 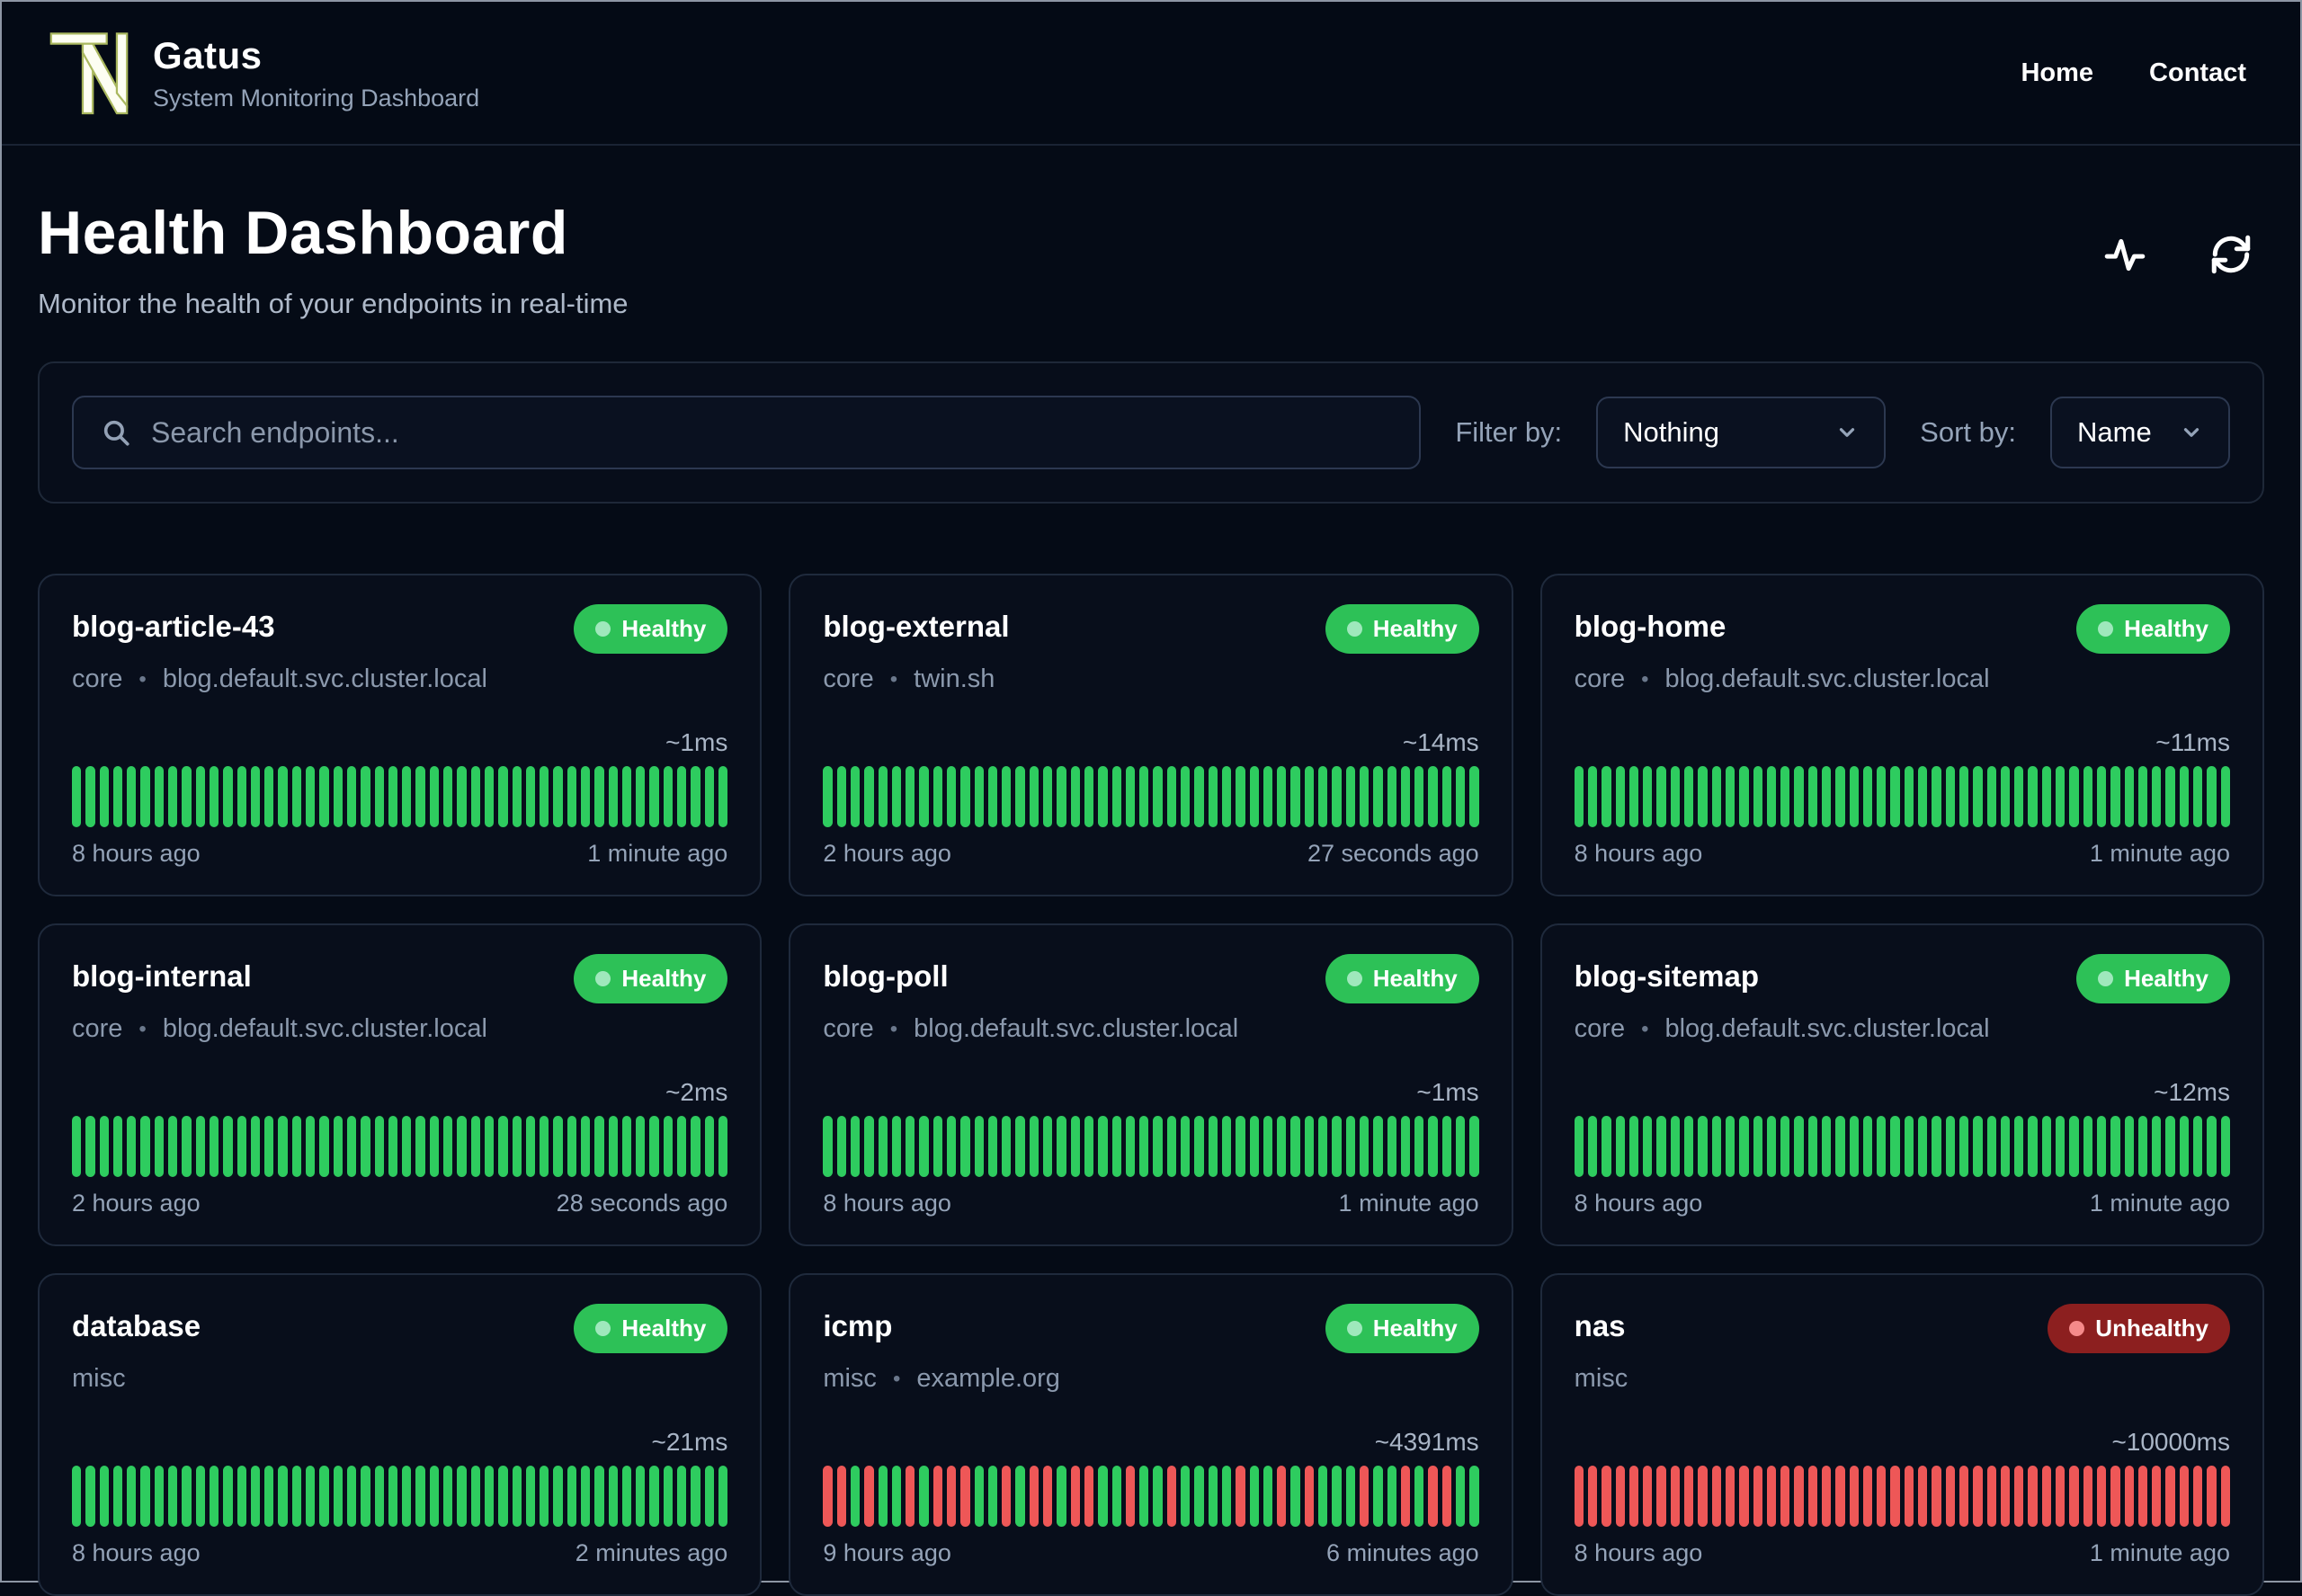 I want to click on time-newest: 6 minutes ago, so click(x=1402, y=1552).